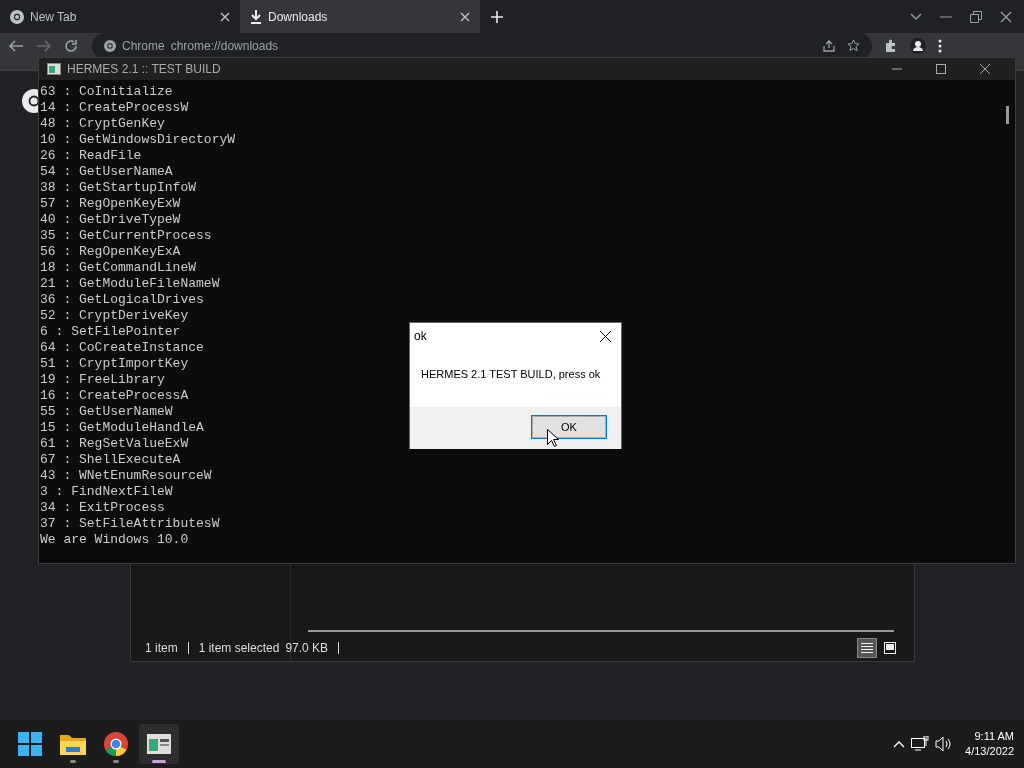 This screenshot has height=768, width=1024. What do you see at coordinates (106, 492) in the screenshot?
I see `console-line: 3 : FindNextFileW` at bounding box center [106, 492].